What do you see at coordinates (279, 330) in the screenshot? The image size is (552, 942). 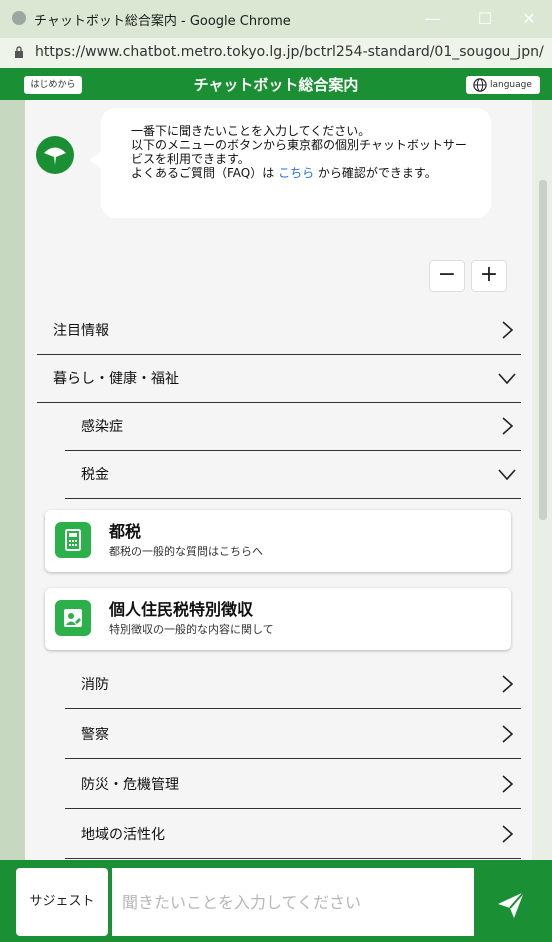 I see `menu-item-attention: 注目情報` at bounding box center [279, 330].